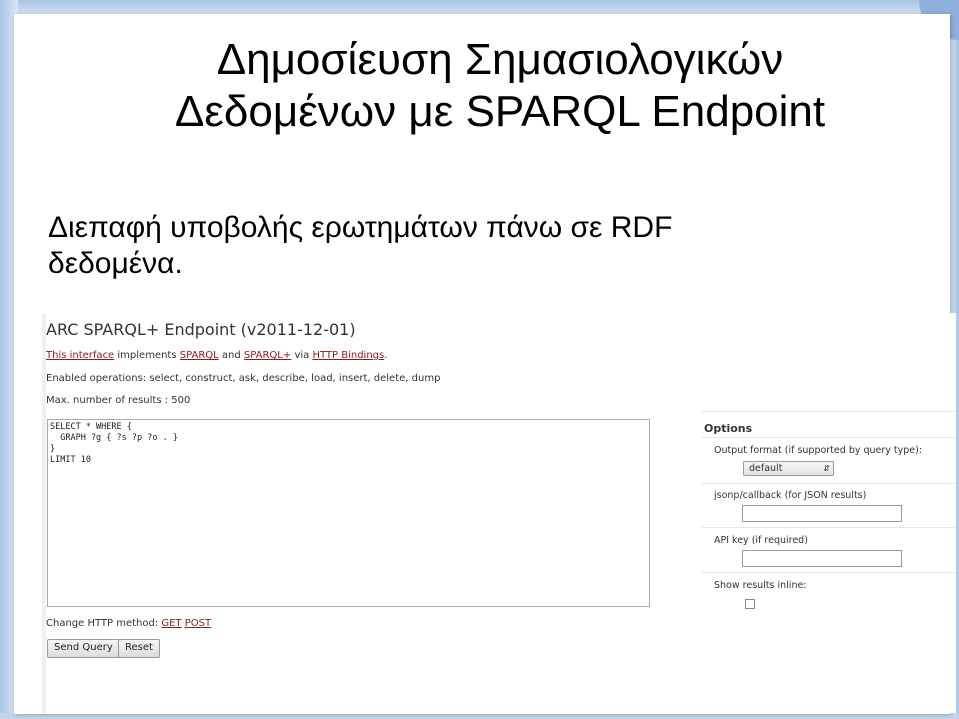 The height and width of the screenshot is (719, 959). I want to click on this-interface-link: This interface, so click(80, 355).